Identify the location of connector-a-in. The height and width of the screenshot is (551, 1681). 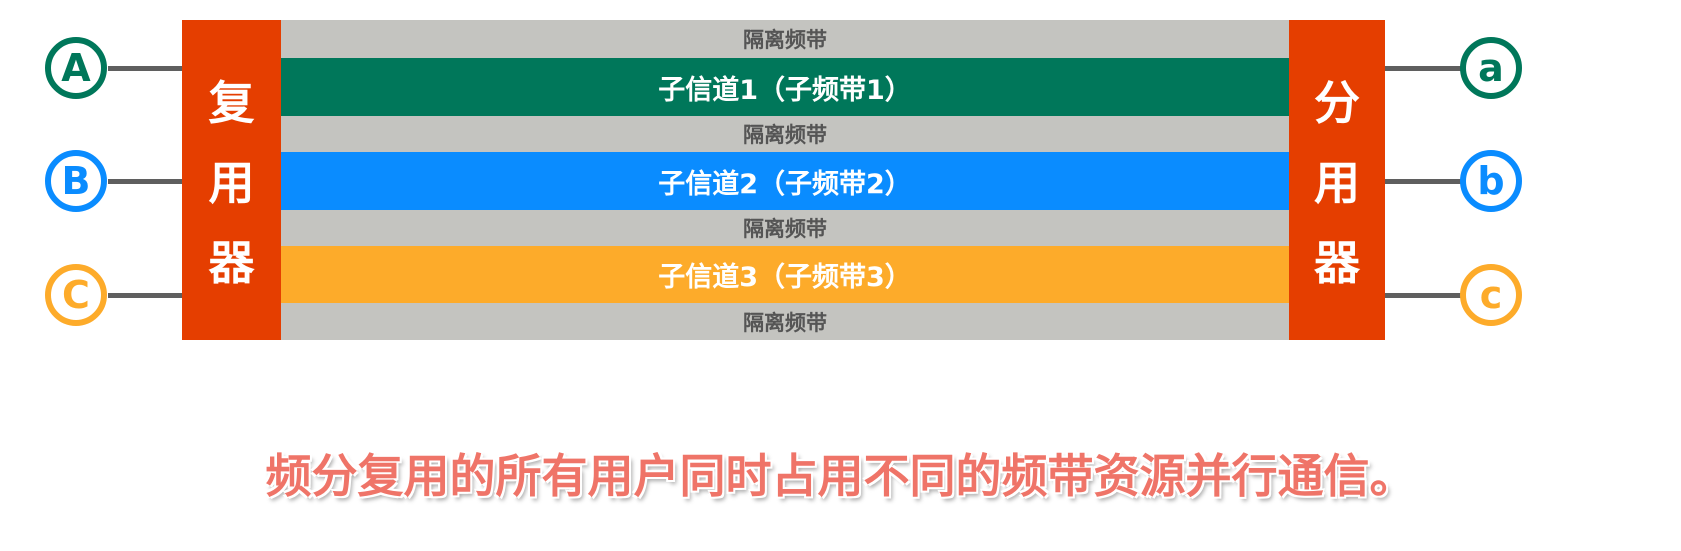
(145, 68).